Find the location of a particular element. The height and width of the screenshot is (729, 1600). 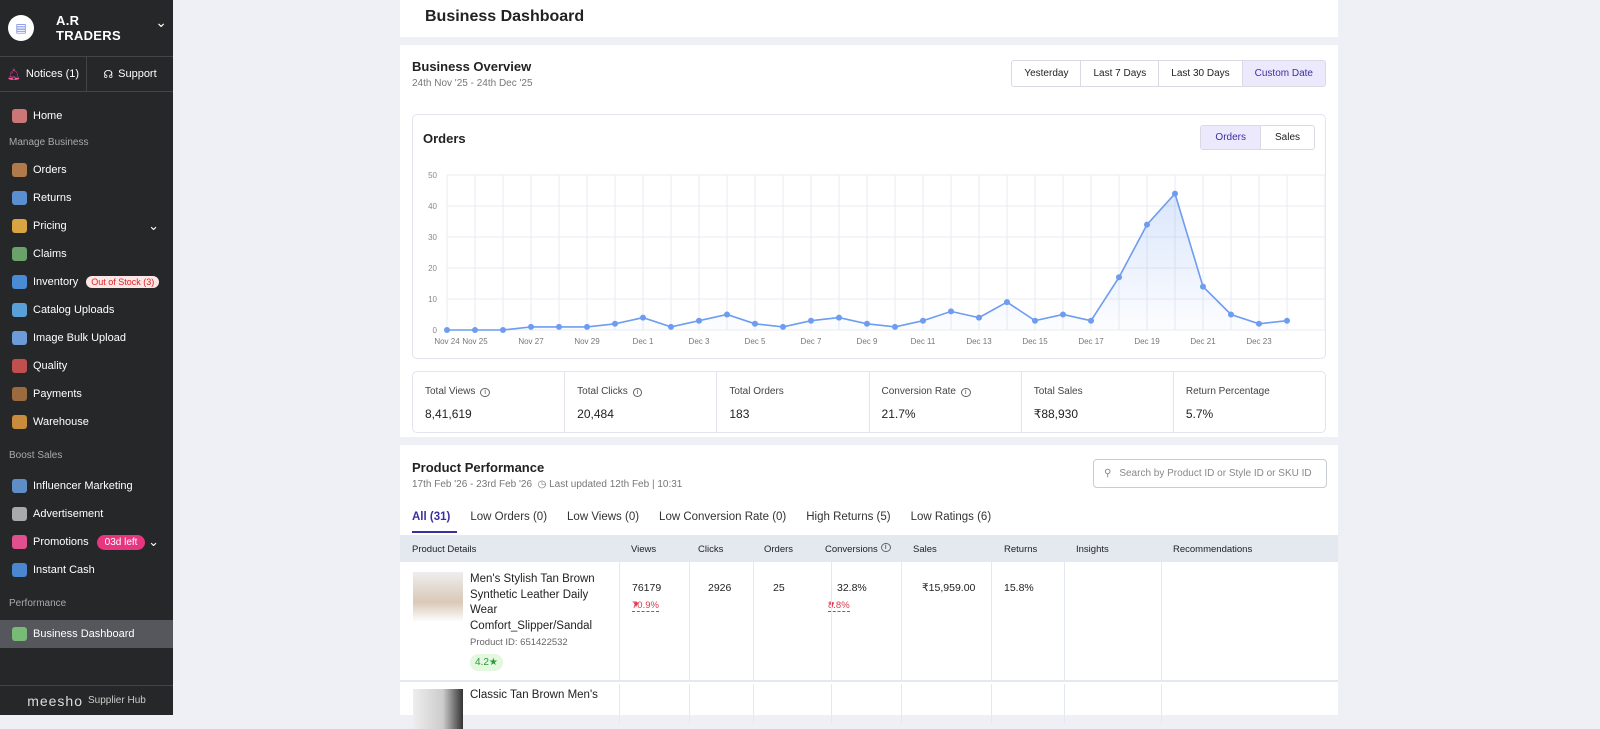

label: Warehouse is located at coordinates (61, 422).